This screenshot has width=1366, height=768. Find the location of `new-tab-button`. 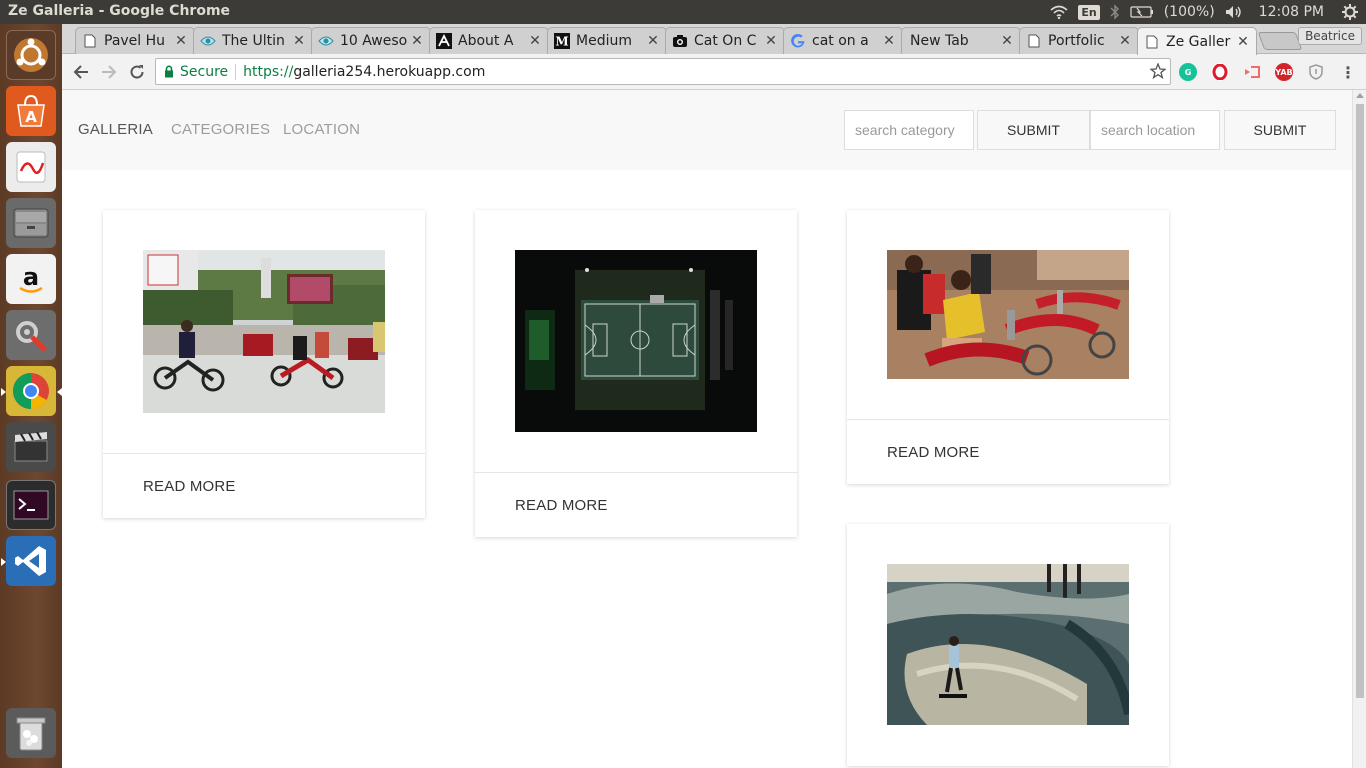

new-tab-button is located at coordinates (1280, 41).